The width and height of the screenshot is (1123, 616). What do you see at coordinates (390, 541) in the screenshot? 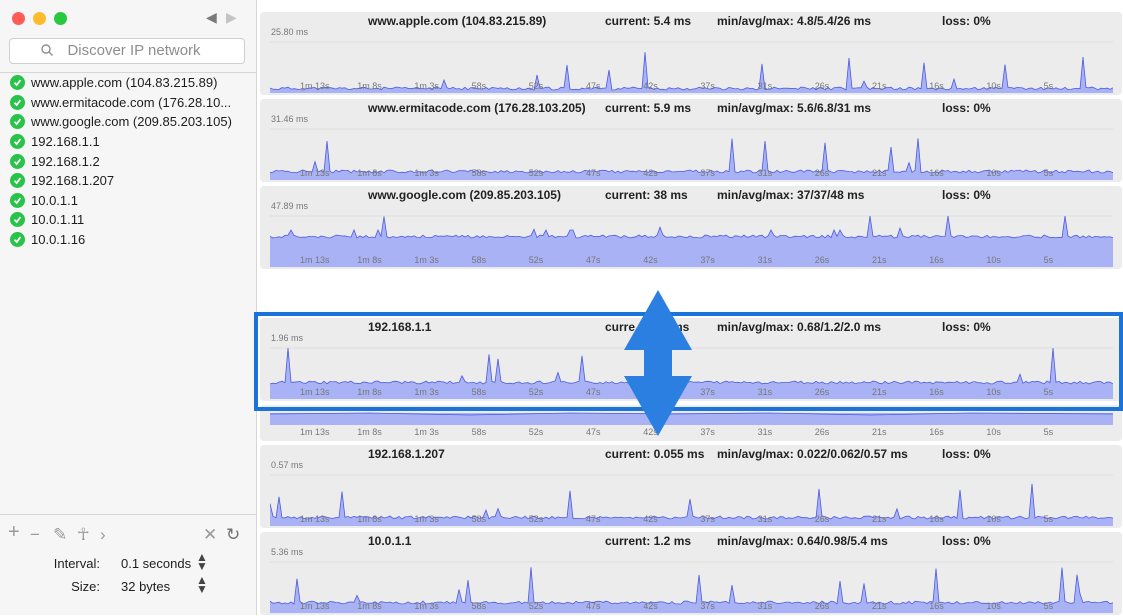
I see `panel-host: 10.0.1.1` at bounding box center [390, 541].